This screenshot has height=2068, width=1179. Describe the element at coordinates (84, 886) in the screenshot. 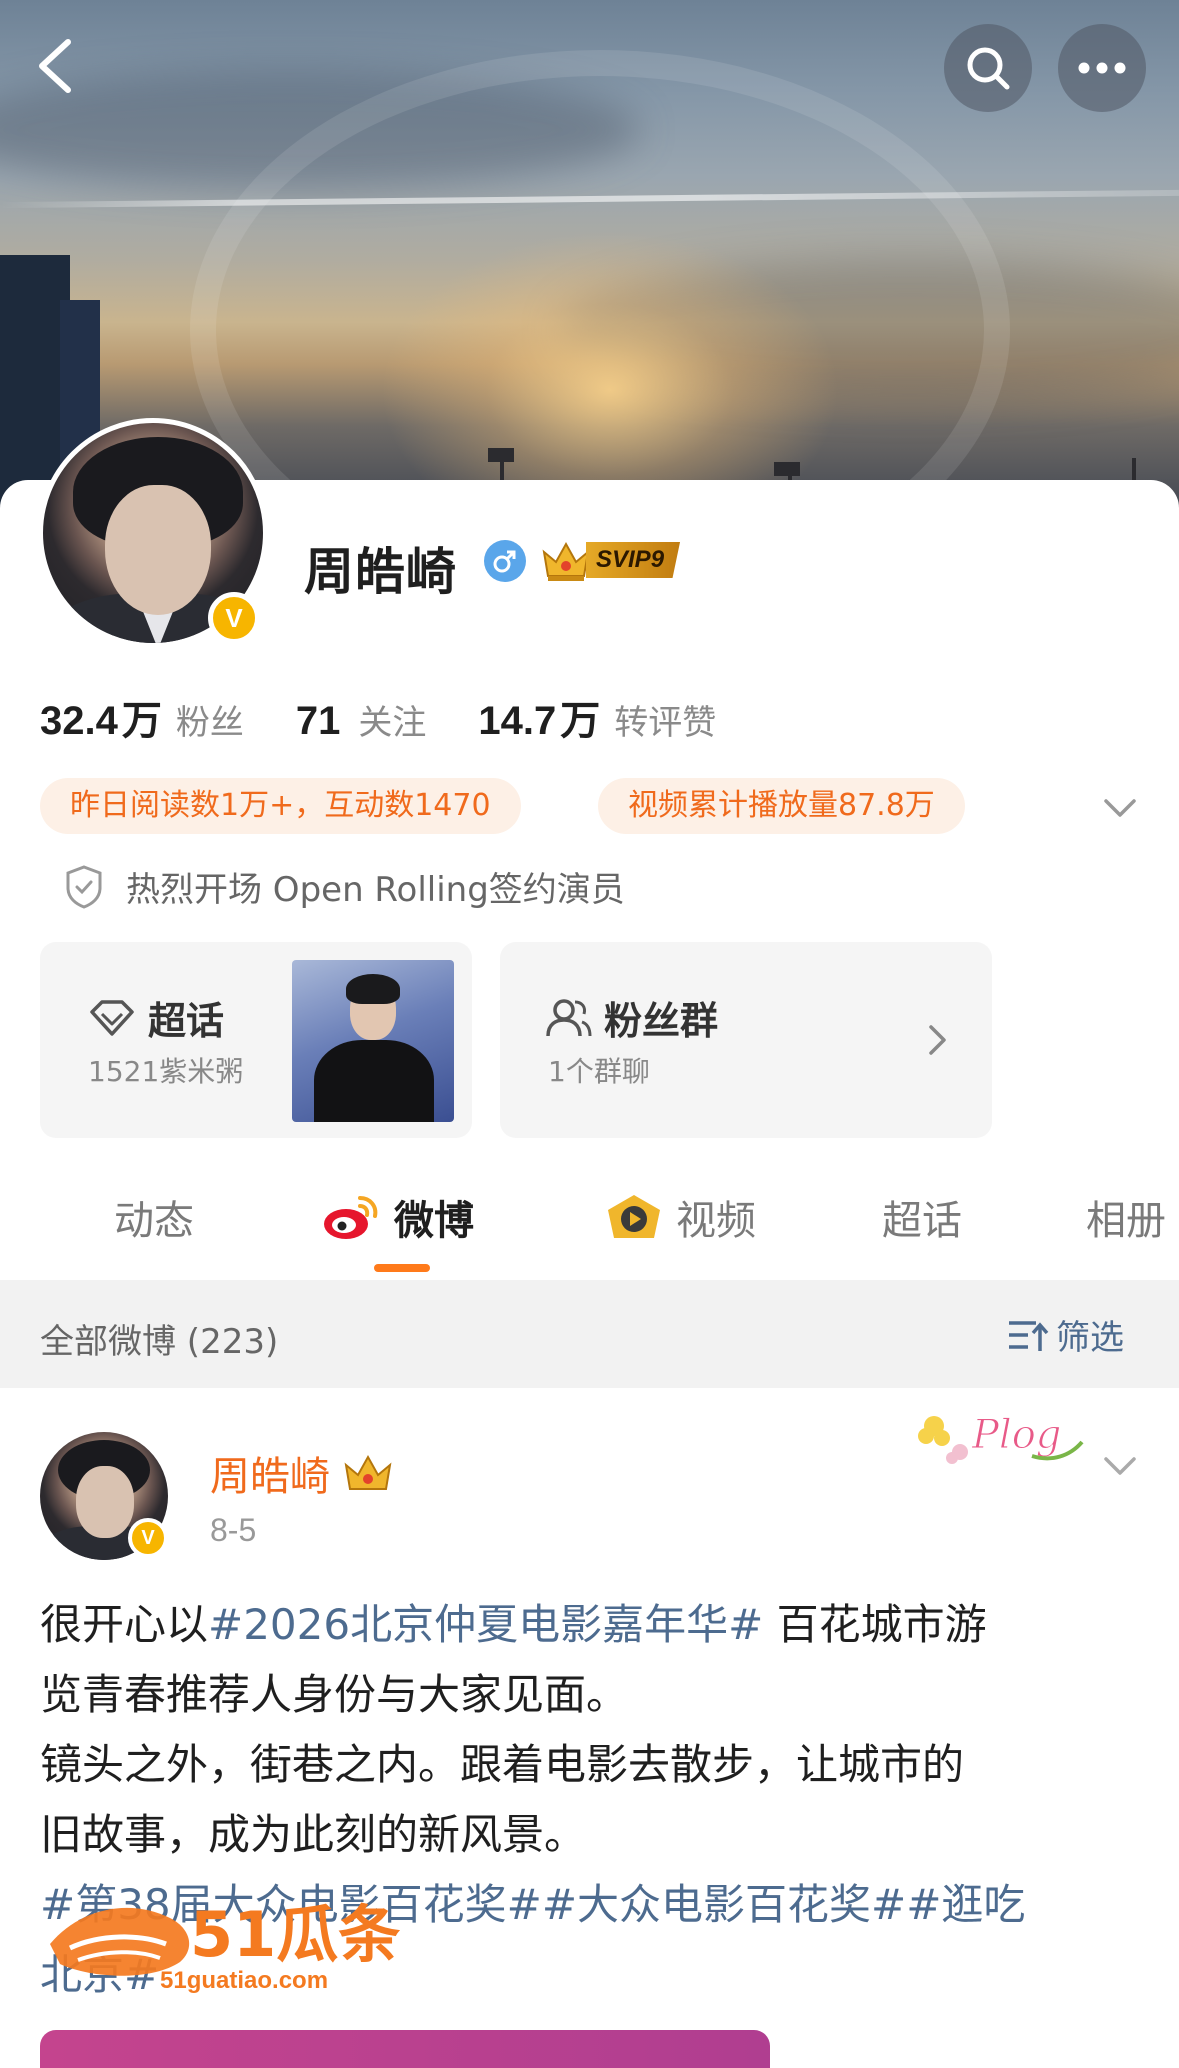

I see `shield-icon` at that location.